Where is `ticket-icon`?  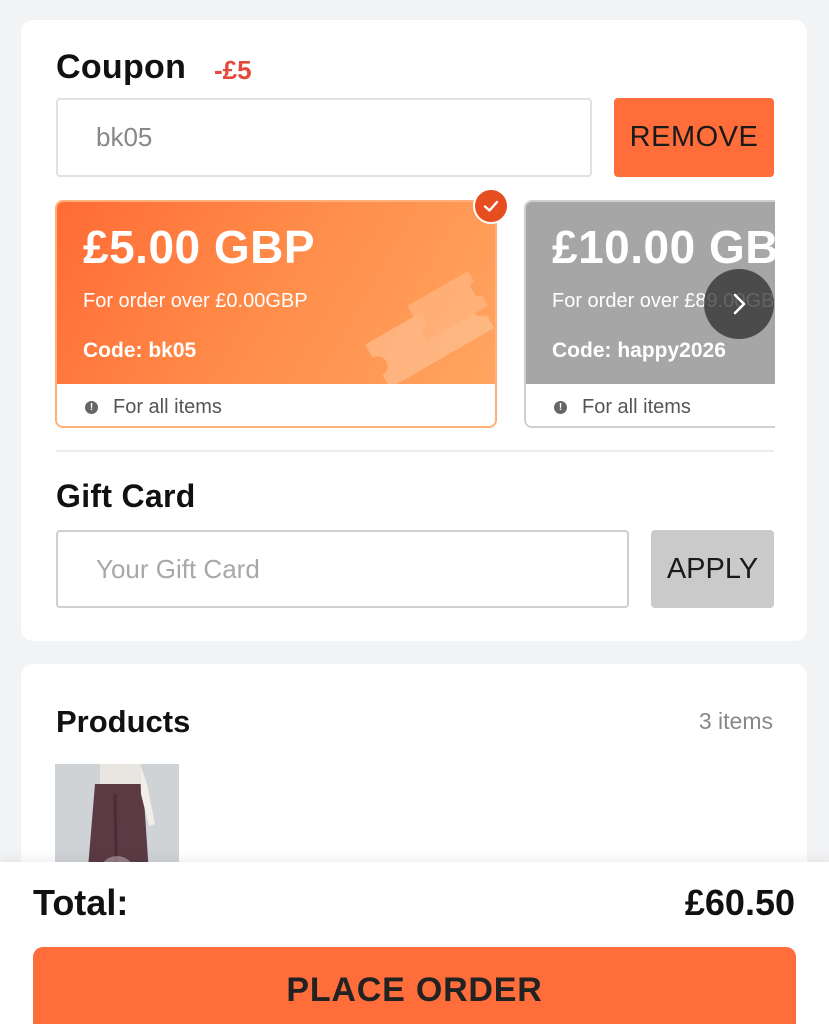
ticket-icon is located at coordinates (429, 330).